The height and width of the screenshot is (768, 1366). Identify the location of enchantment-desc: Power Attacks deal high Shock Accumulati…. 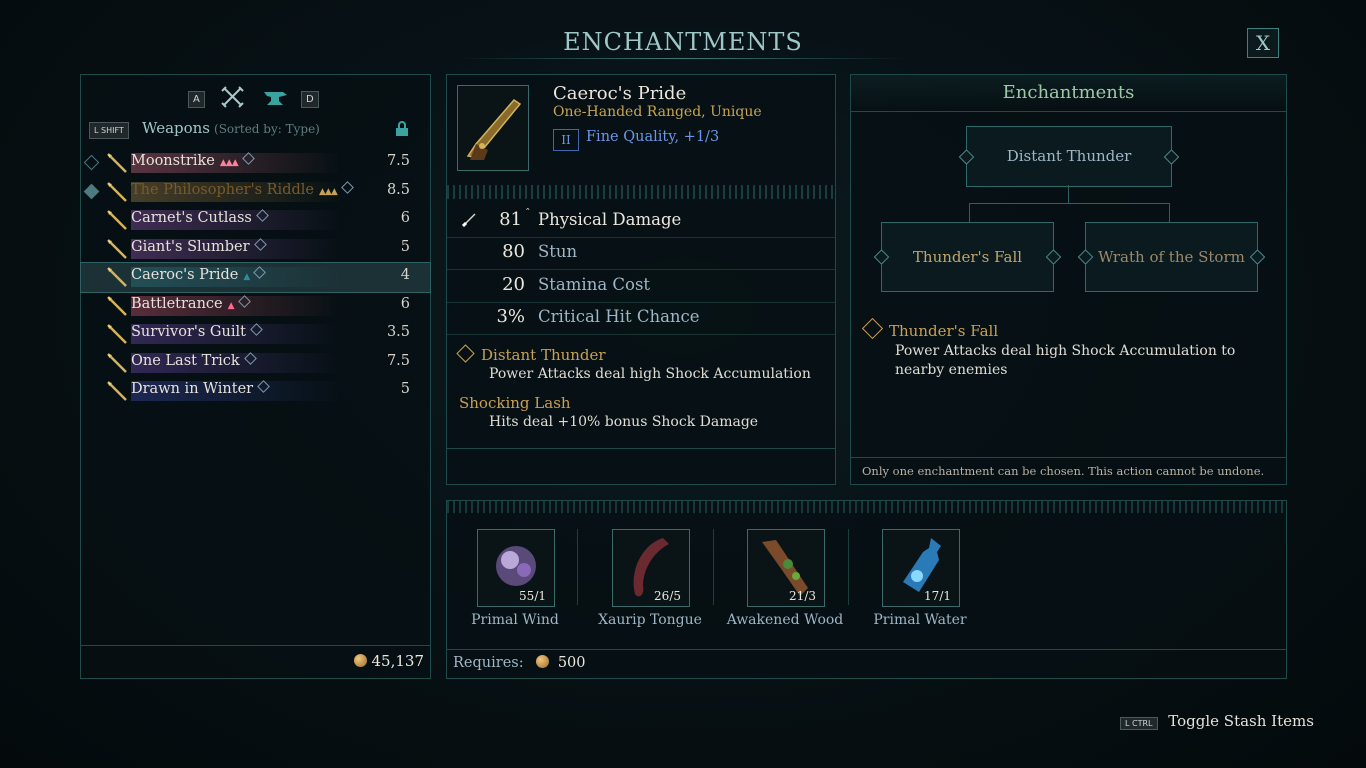
(650, 374).